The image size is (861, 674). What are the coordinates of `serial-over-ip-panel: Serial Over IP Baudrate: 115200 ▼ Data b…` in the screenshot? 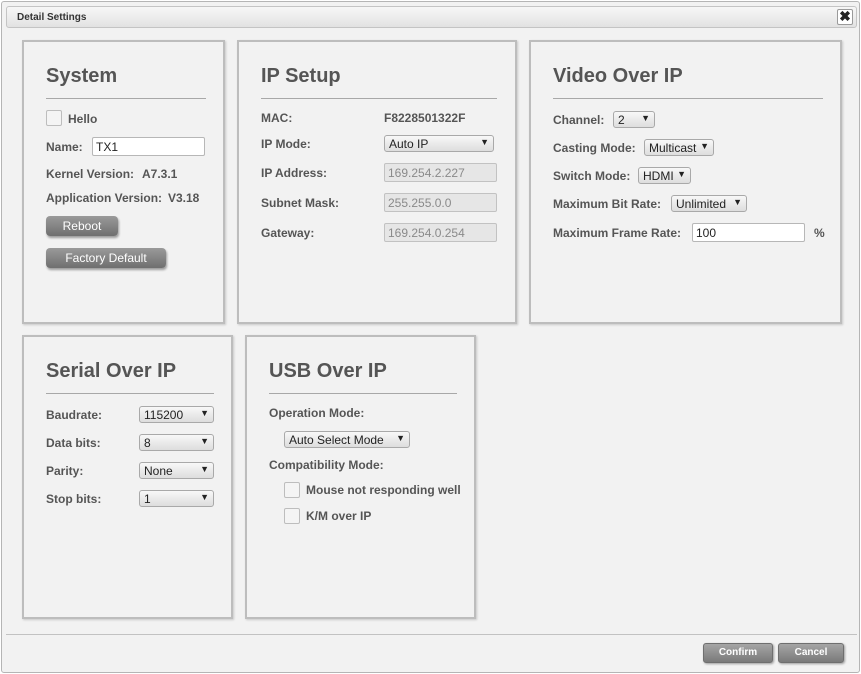 It's located at (127, 477).